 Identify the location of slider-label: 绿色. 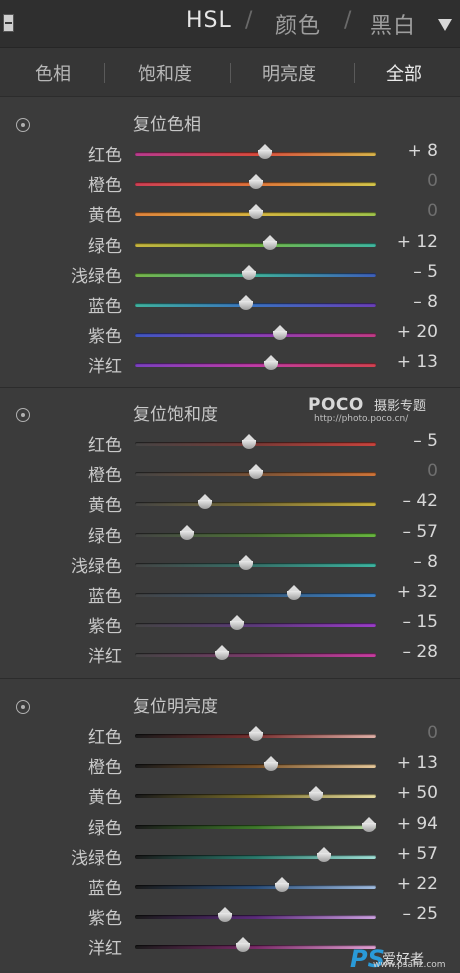
(105, 537).